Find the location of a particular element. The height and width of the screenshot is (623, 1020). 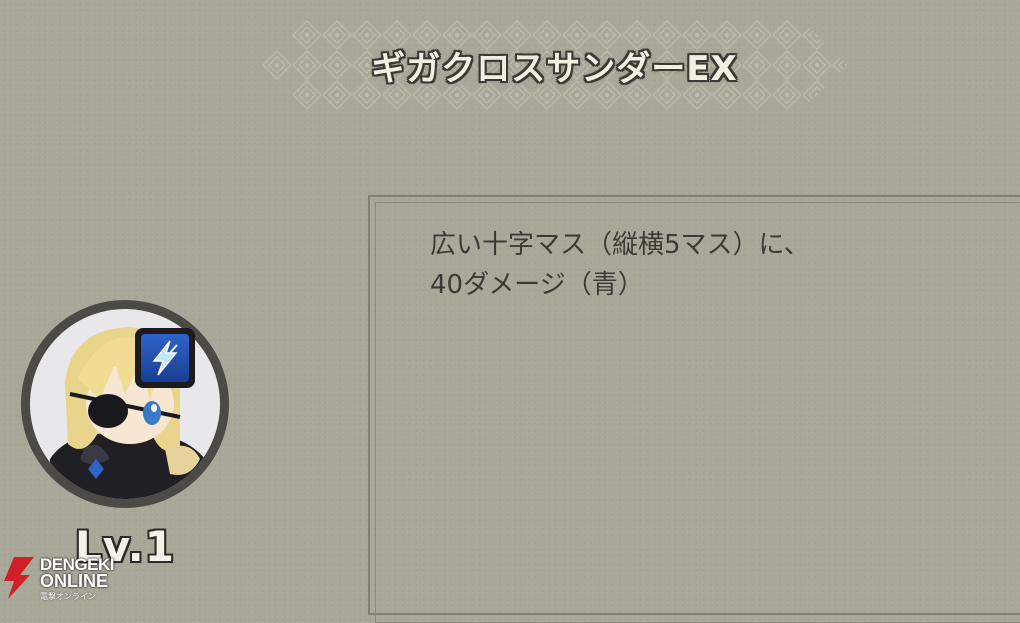

skill-name: ギガクロスサンダーEX is located at coordinates (554, 68).